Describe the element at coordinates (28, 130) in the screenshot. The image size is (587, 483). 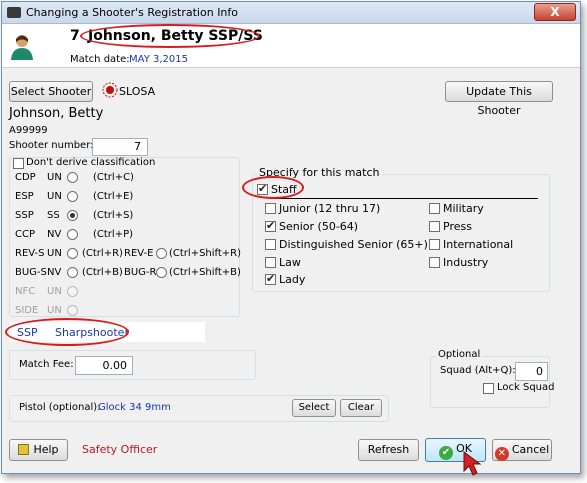
I see `shooter-id: A99999` at that location.